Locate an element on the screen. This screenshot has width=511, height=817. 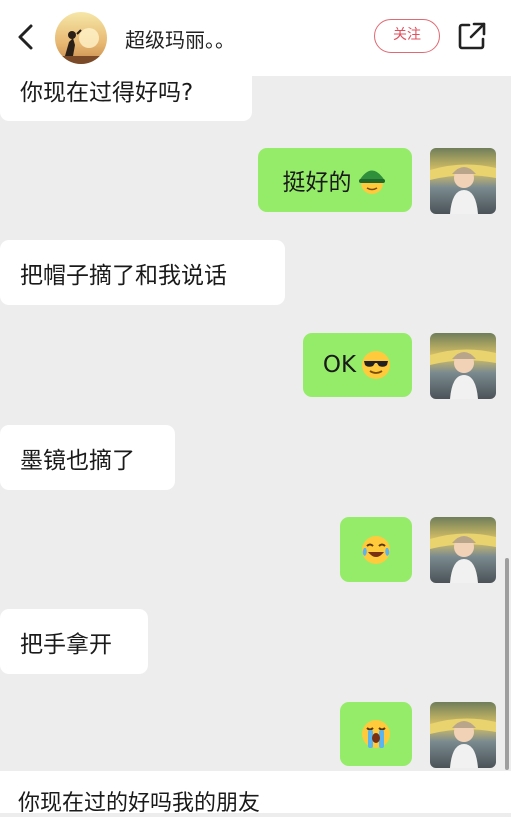
tears-of-joy-emoji-icon is located at coordinates (376, 549).